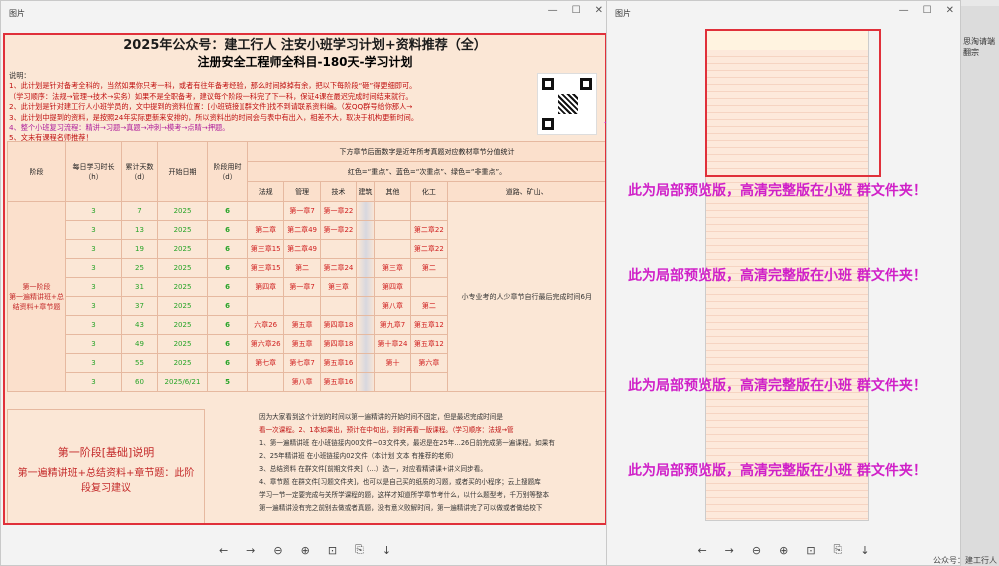 Image resolution: width=999 pixels, height=566 pixels. What do you see at coordinates (365, 191) in the screenshot?
I see `subject-header: 建筑` at bounding box center [365, 191].